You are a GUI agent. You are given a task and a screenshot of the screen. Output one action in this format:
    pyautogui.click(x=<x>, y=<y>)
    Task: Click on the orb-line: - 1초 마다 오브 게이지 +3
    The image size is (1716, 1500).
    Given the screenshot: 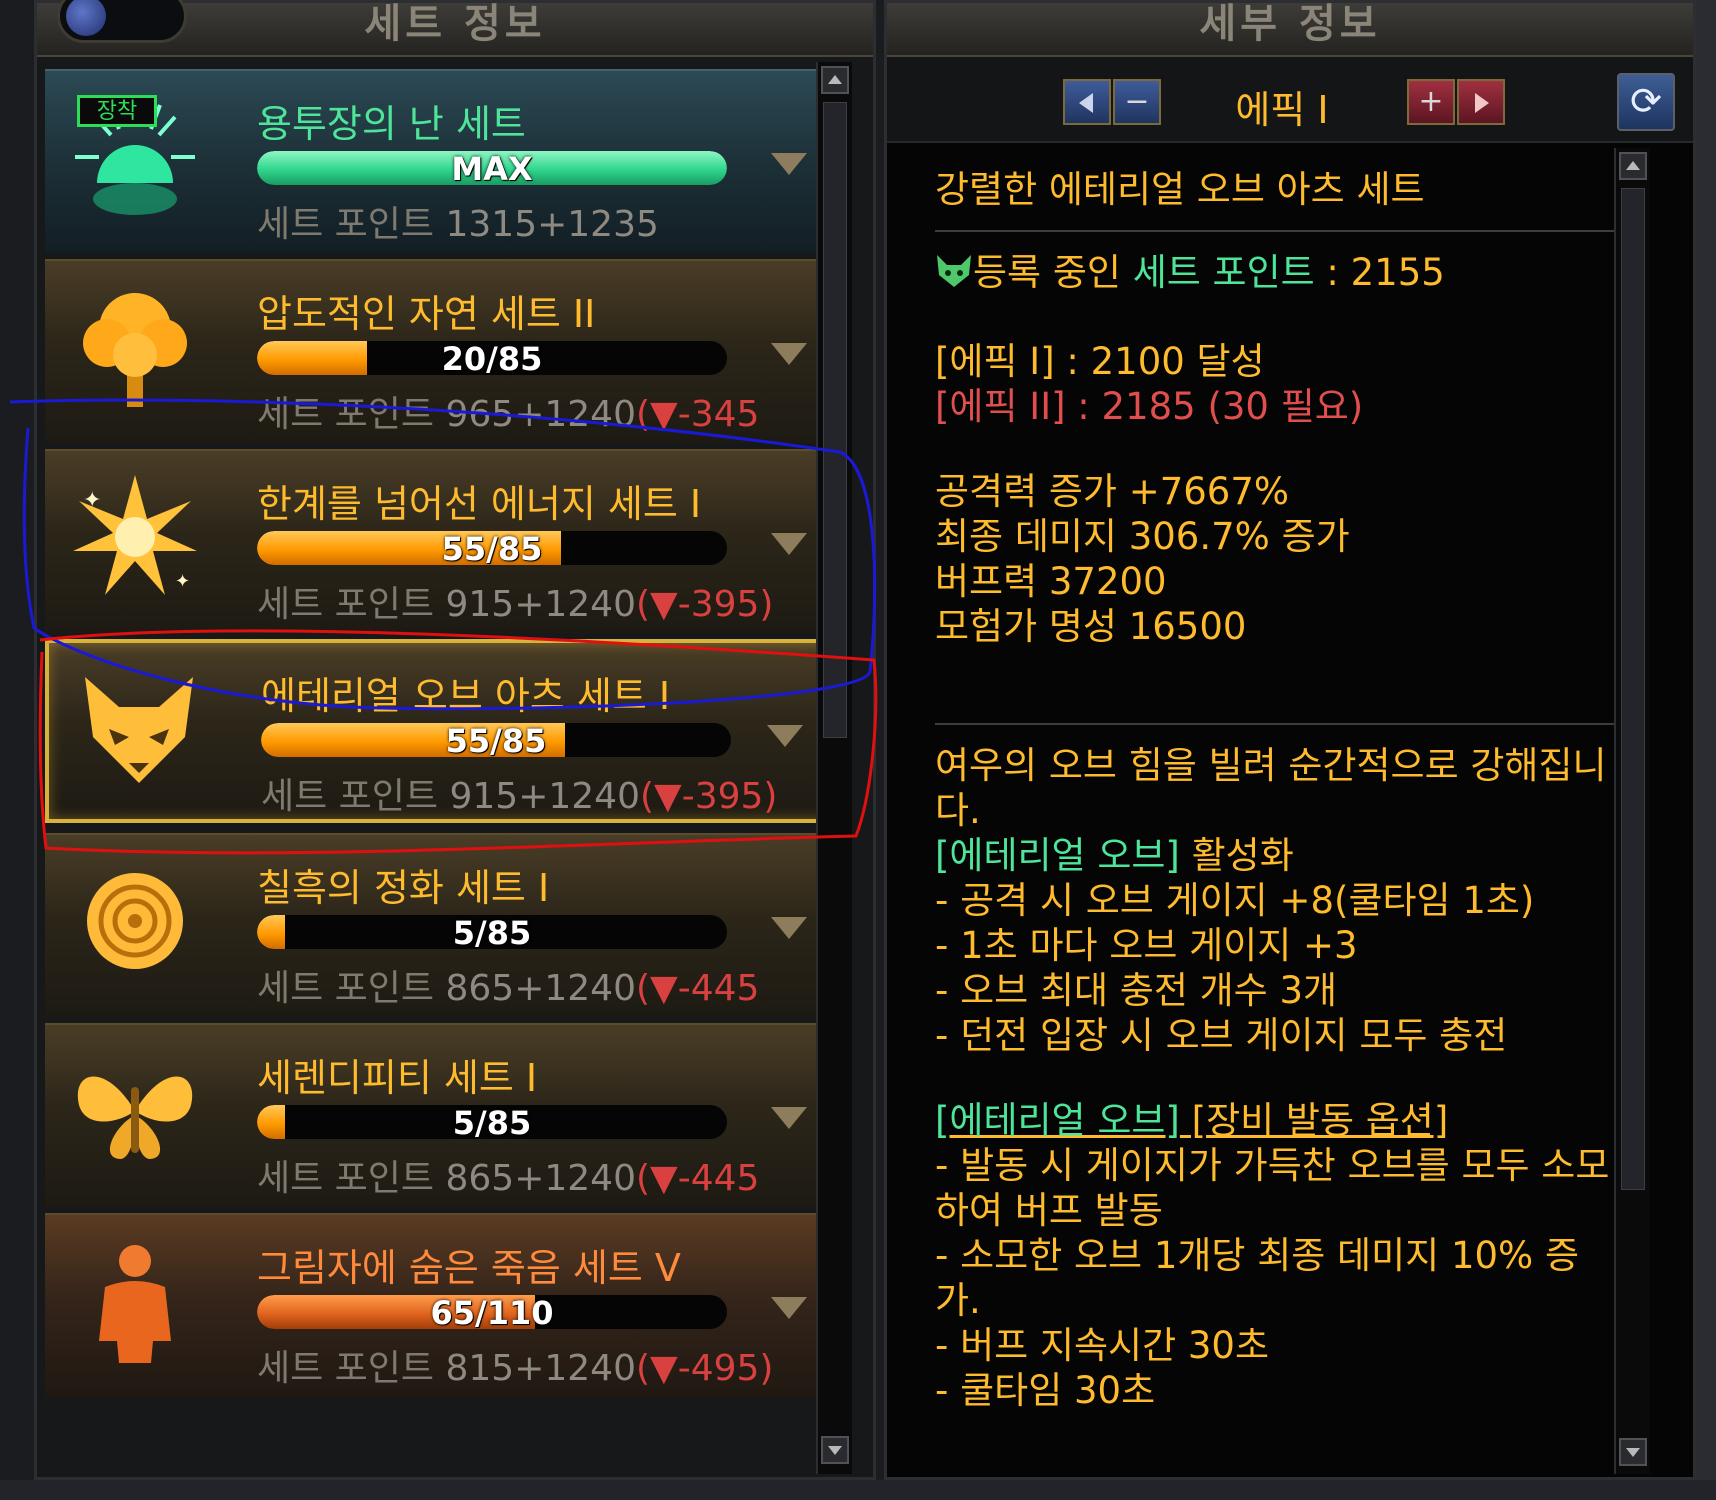 What is the action you would take?
    pyautogui.click(x=1146, y=945)
    